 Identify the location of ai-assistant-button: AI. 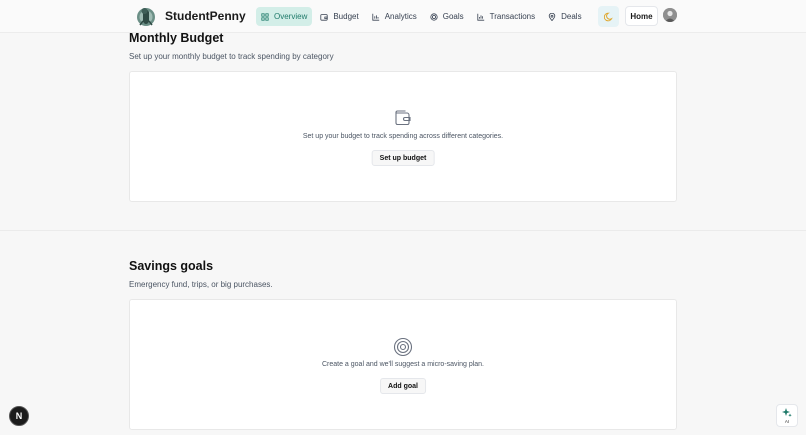
(787, 415).